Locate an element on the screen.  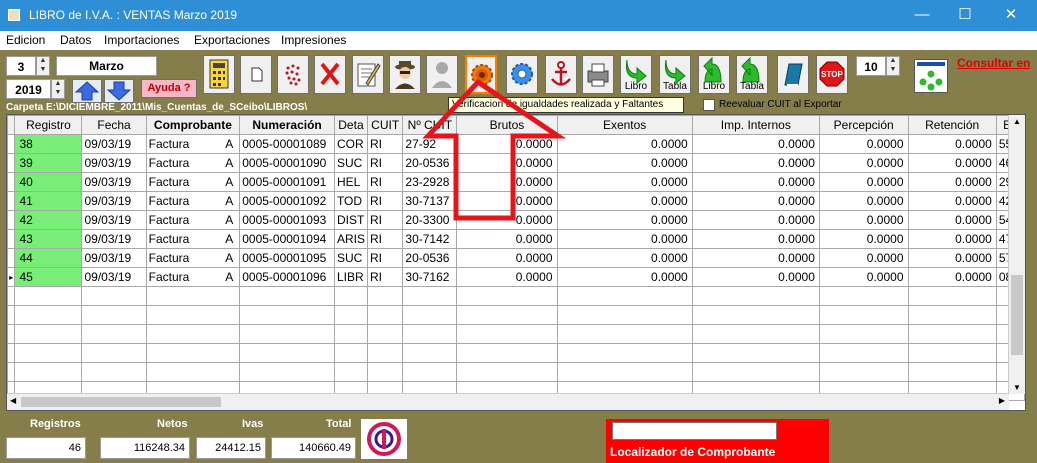
download-arrow-button is located at coordinates (119, 91).